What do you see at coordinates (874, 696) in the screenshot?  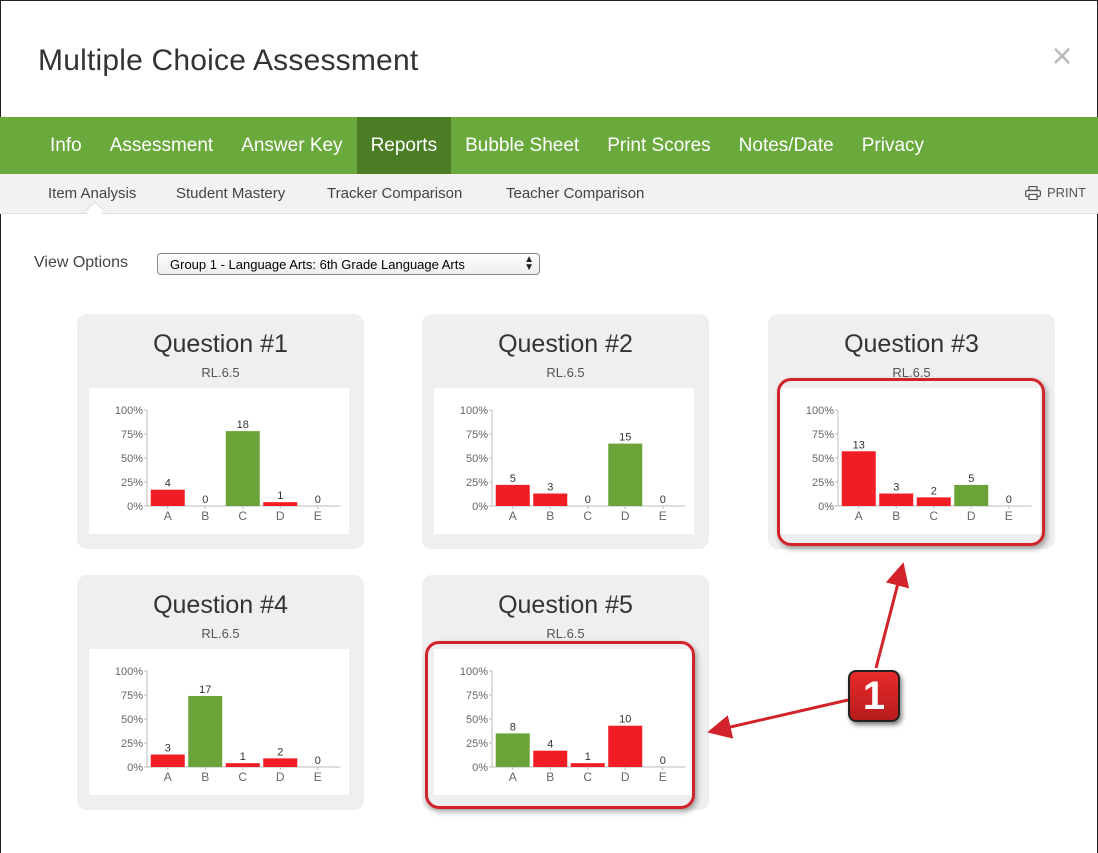 I see `callout-badge: 1` at bounding box center [874, 696].